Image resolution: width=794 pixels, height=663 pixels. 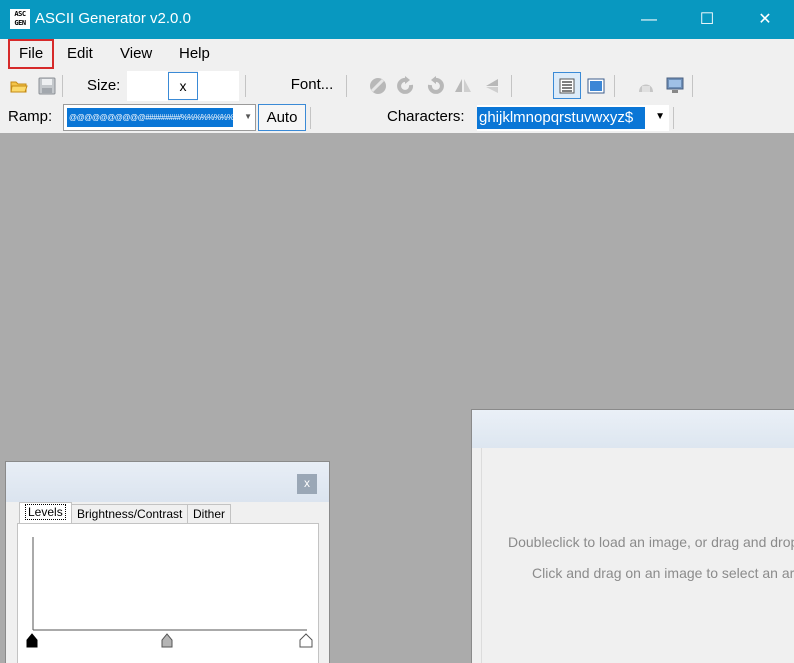 What do you see at coordinates (167, 482) in the screenshot?
I see `levels-titlebar: x` at bounding box center [167, 482].